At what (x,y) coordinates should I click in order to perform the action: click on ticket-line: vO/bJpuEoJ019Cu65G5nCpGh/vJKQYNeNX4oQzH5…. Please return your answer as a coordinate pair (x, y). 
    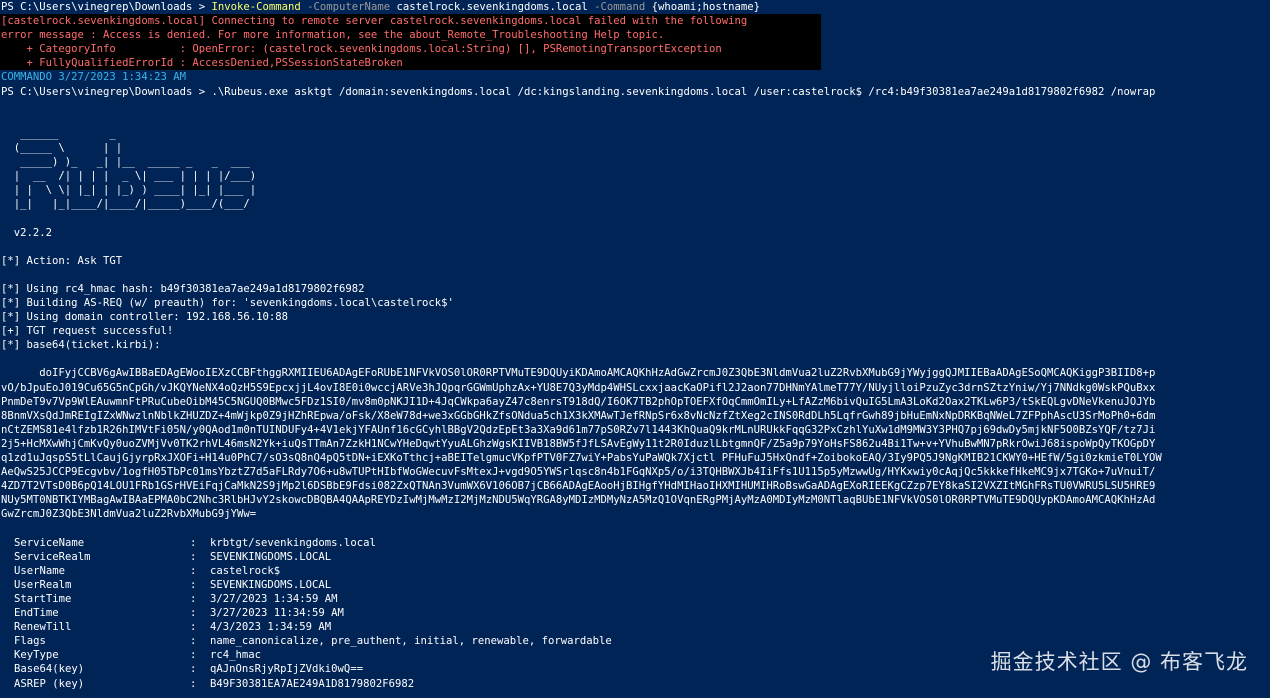
    Looking at the image, I should click on (578, 387).